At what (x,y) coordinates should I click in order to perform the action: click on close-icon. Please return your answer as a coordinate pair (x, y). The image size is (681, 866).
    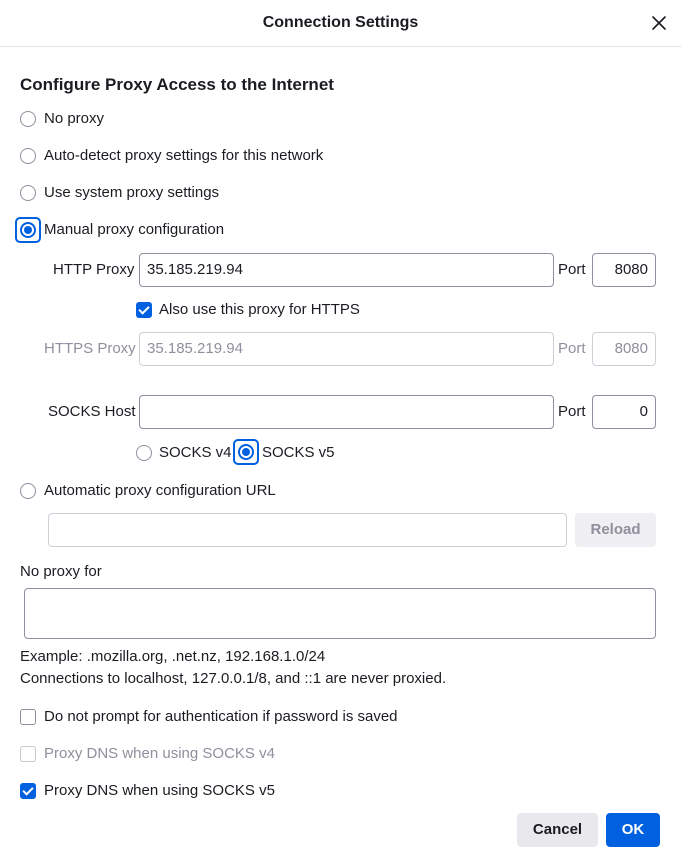
    Looking at the image, I should click on (659, 23).